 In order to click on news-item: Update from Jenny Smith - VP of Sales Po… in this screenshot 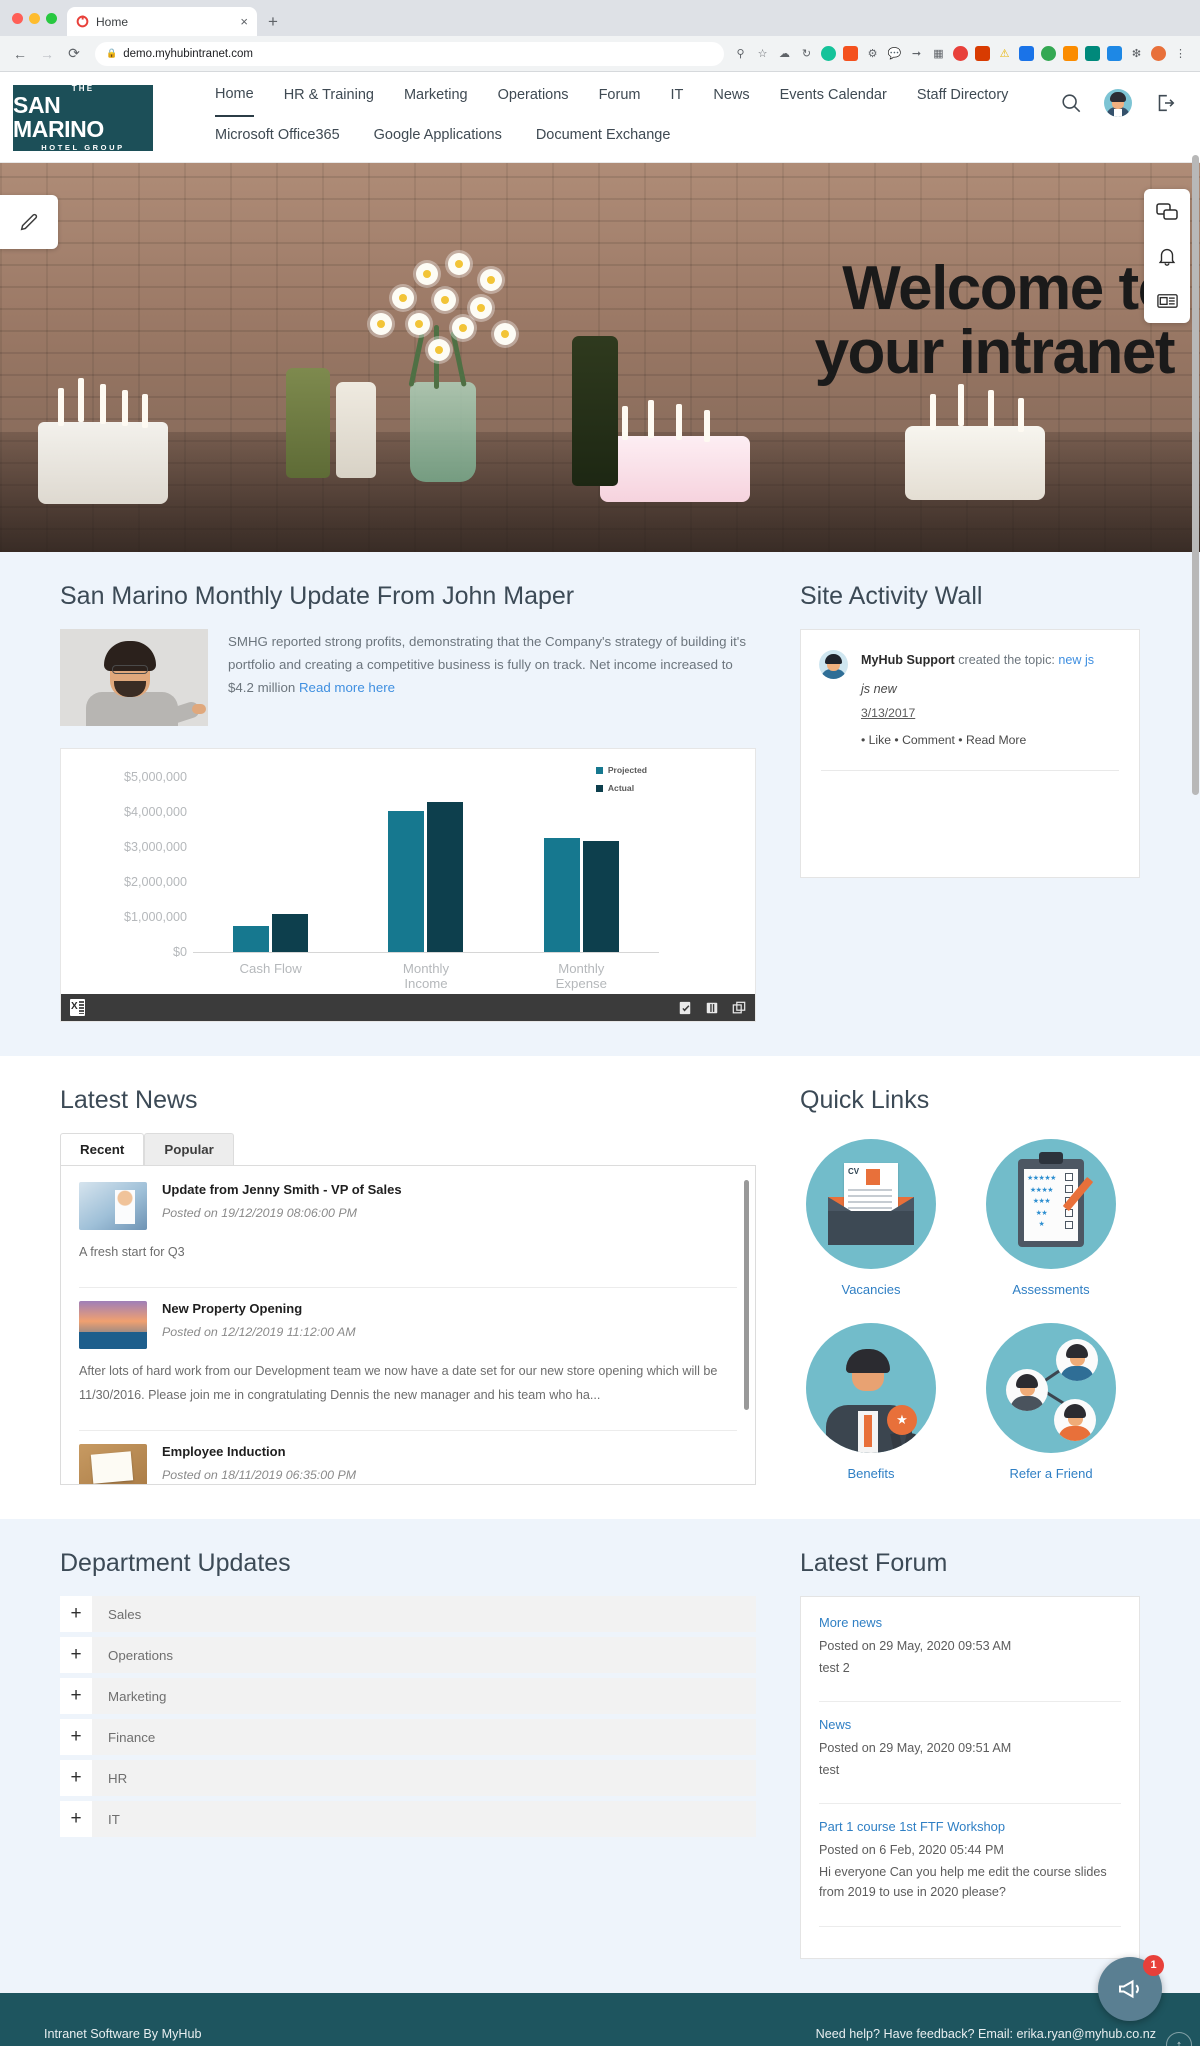, I will do `click(408, 1229)`.